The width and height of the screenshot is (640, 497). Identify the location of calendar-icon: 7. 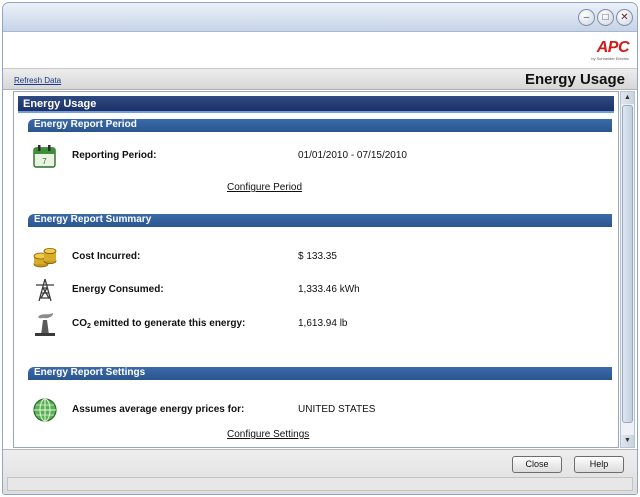
(44, 156).